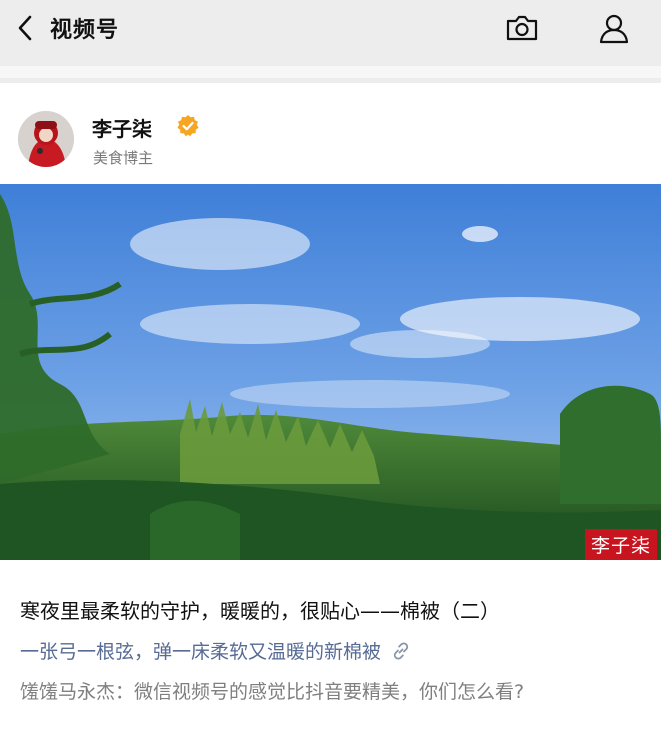 This screenshot has height=751, width=661. Describe the element at coordinates (188, 126) in the screenshot. I see `verified-badge-icon` at that location.